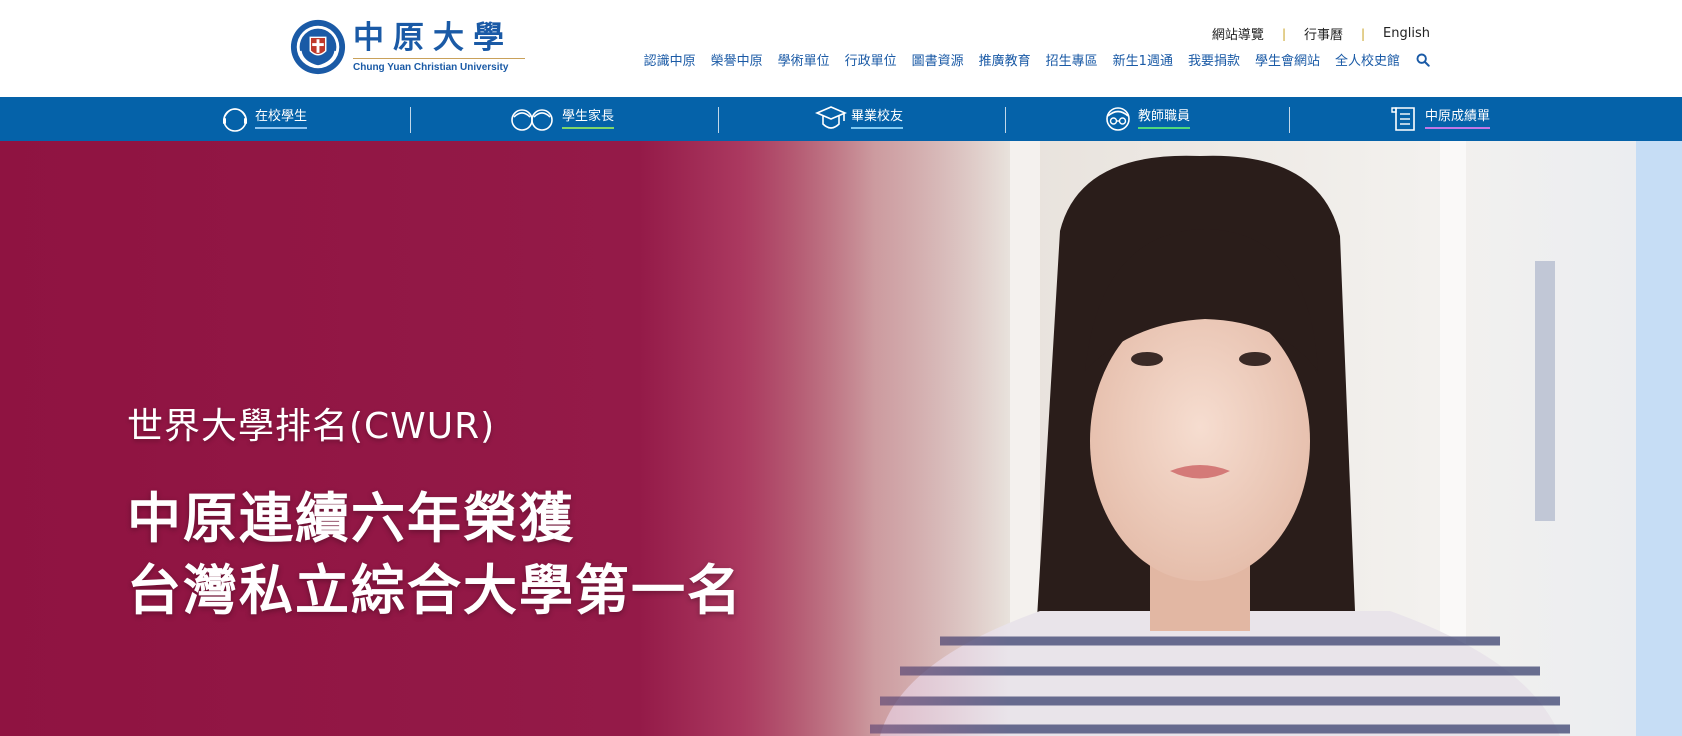  I want to click on logo-english-name: Chung Yuan Christian University, so click(431, 67).